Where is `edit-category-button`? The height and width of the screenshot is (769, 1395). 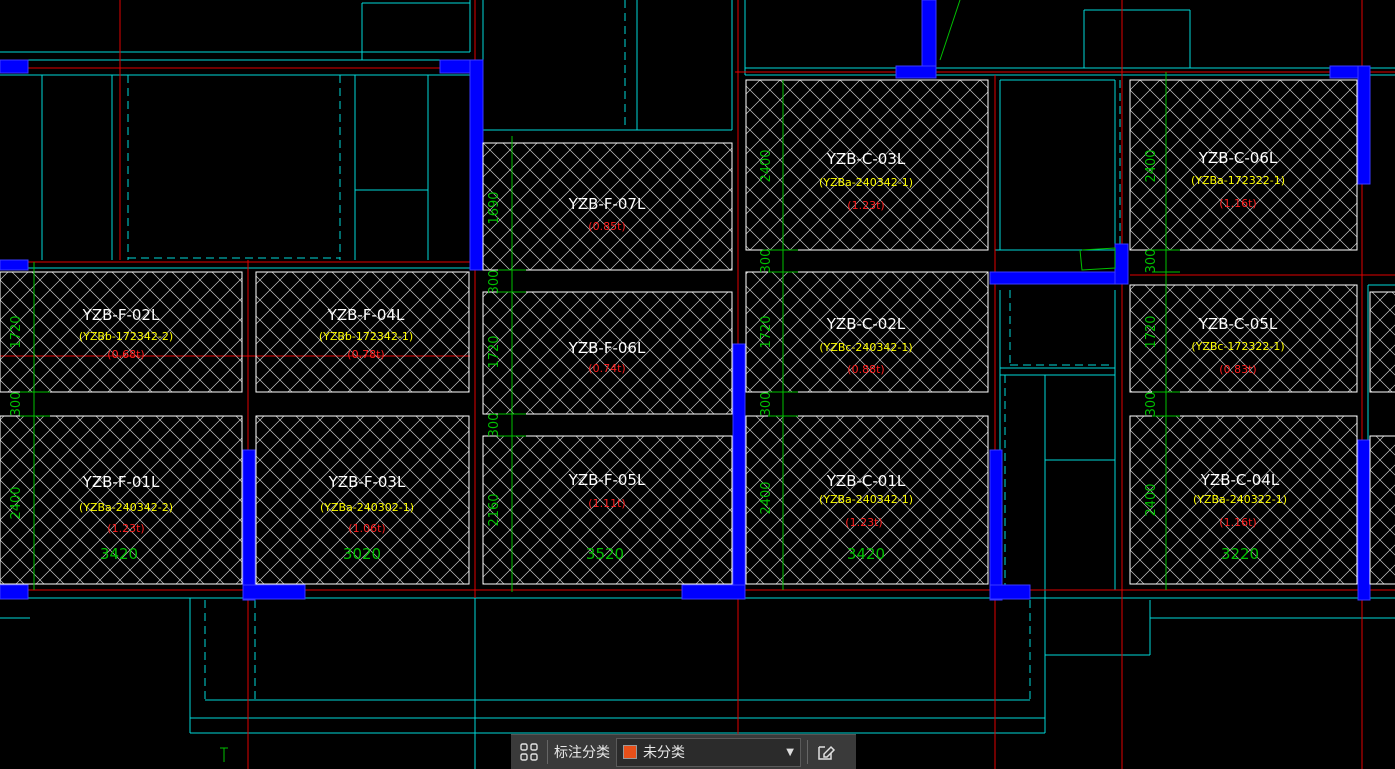 edit-category-button is located at coordinates (826, 752).